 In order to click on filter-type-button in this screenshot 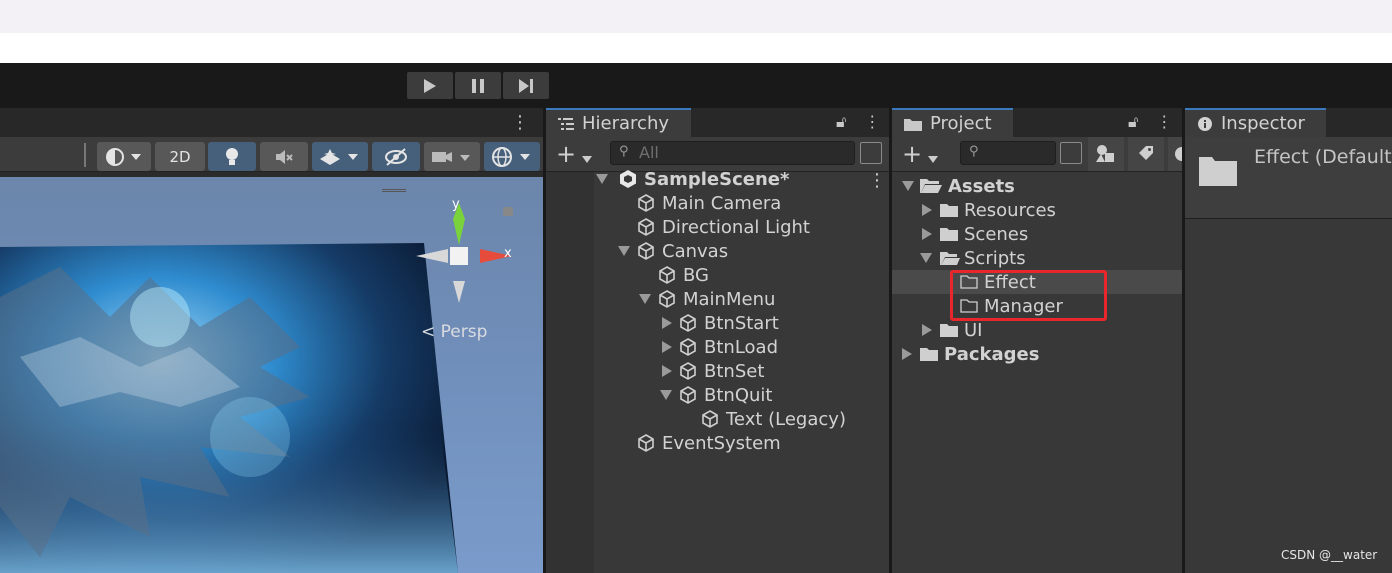, I will do `click(1106, 154)`.